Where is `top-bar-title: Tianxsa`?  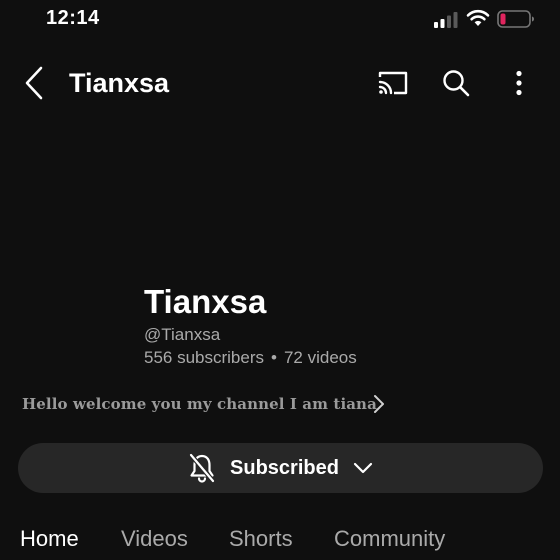 top-bar-title: Tianxsa is located at coordinates (119, 83).